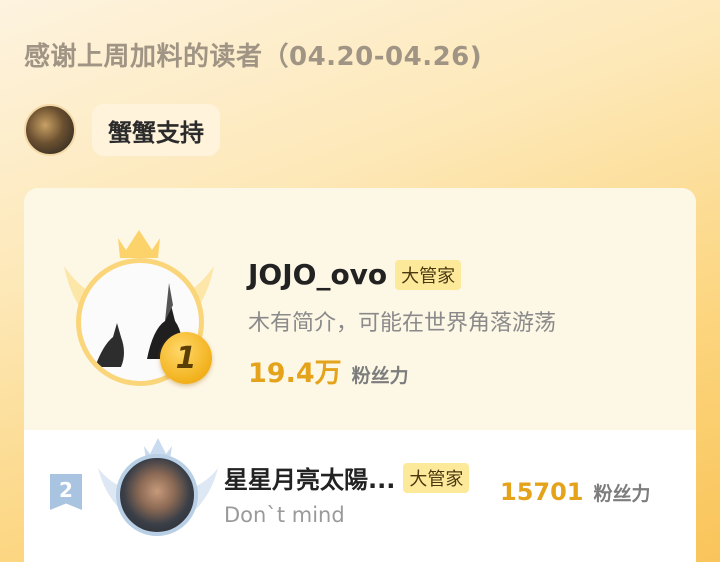 Image resolution: width=720 pixels, height=562 pixels. What do you see at coordinates (284, 515) in the screenshot?
I see `user-description: Don`t mind` at bounding box center [284, 515].